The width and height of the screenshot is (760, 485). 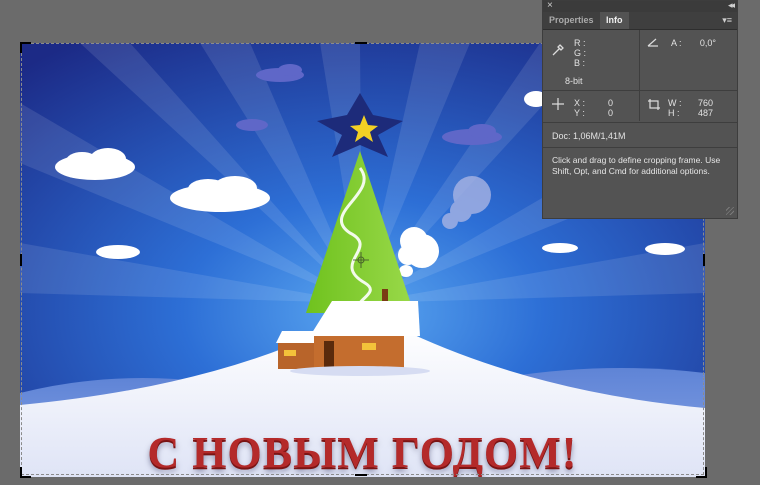 I want to click on document-size: Doc: 1,06M/1,41M, so click(x=589, y=136).